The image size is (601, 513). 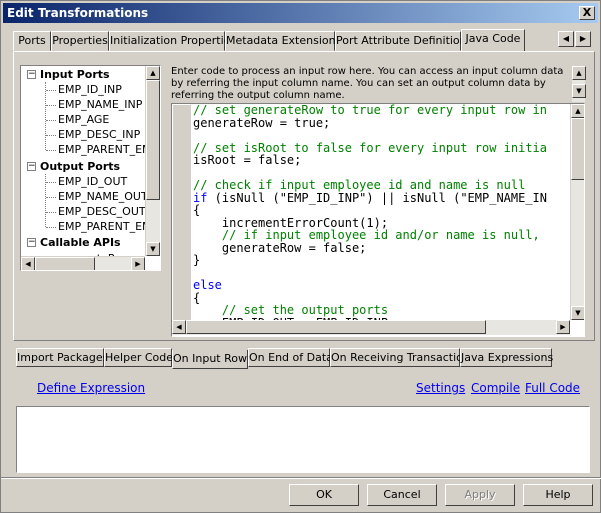 I want to click on collapse-input-ports-icon: −, so click(x=31, y=74).